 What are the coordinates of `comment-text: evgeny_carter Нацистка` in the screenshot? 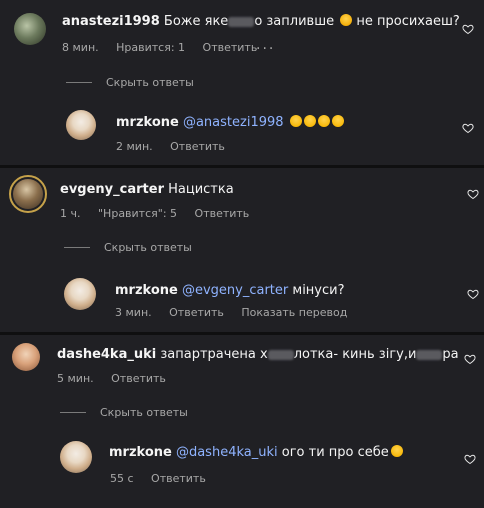 It's located at (147, 189).